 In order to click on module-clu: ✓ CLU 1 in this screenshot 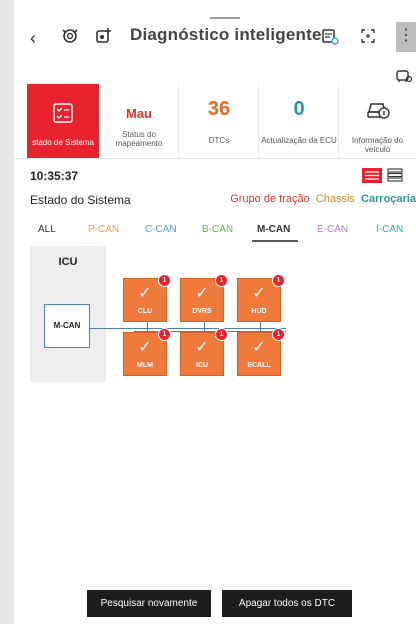, I will do `click(147, 298)`.